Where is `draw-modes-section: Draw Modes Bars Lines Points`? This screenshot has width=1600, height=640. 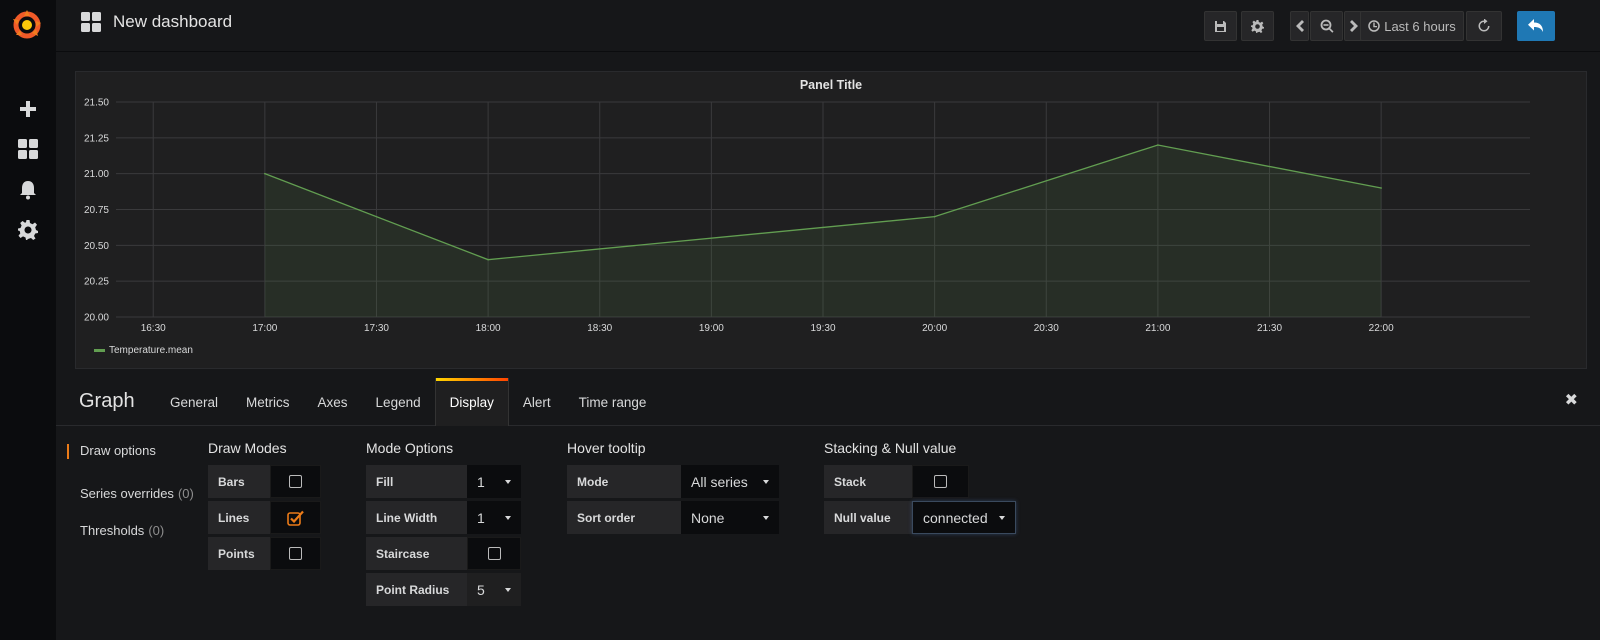
draw-modes-section: Draw Modes Bars Lines Points is located at coordinates (264, 506).